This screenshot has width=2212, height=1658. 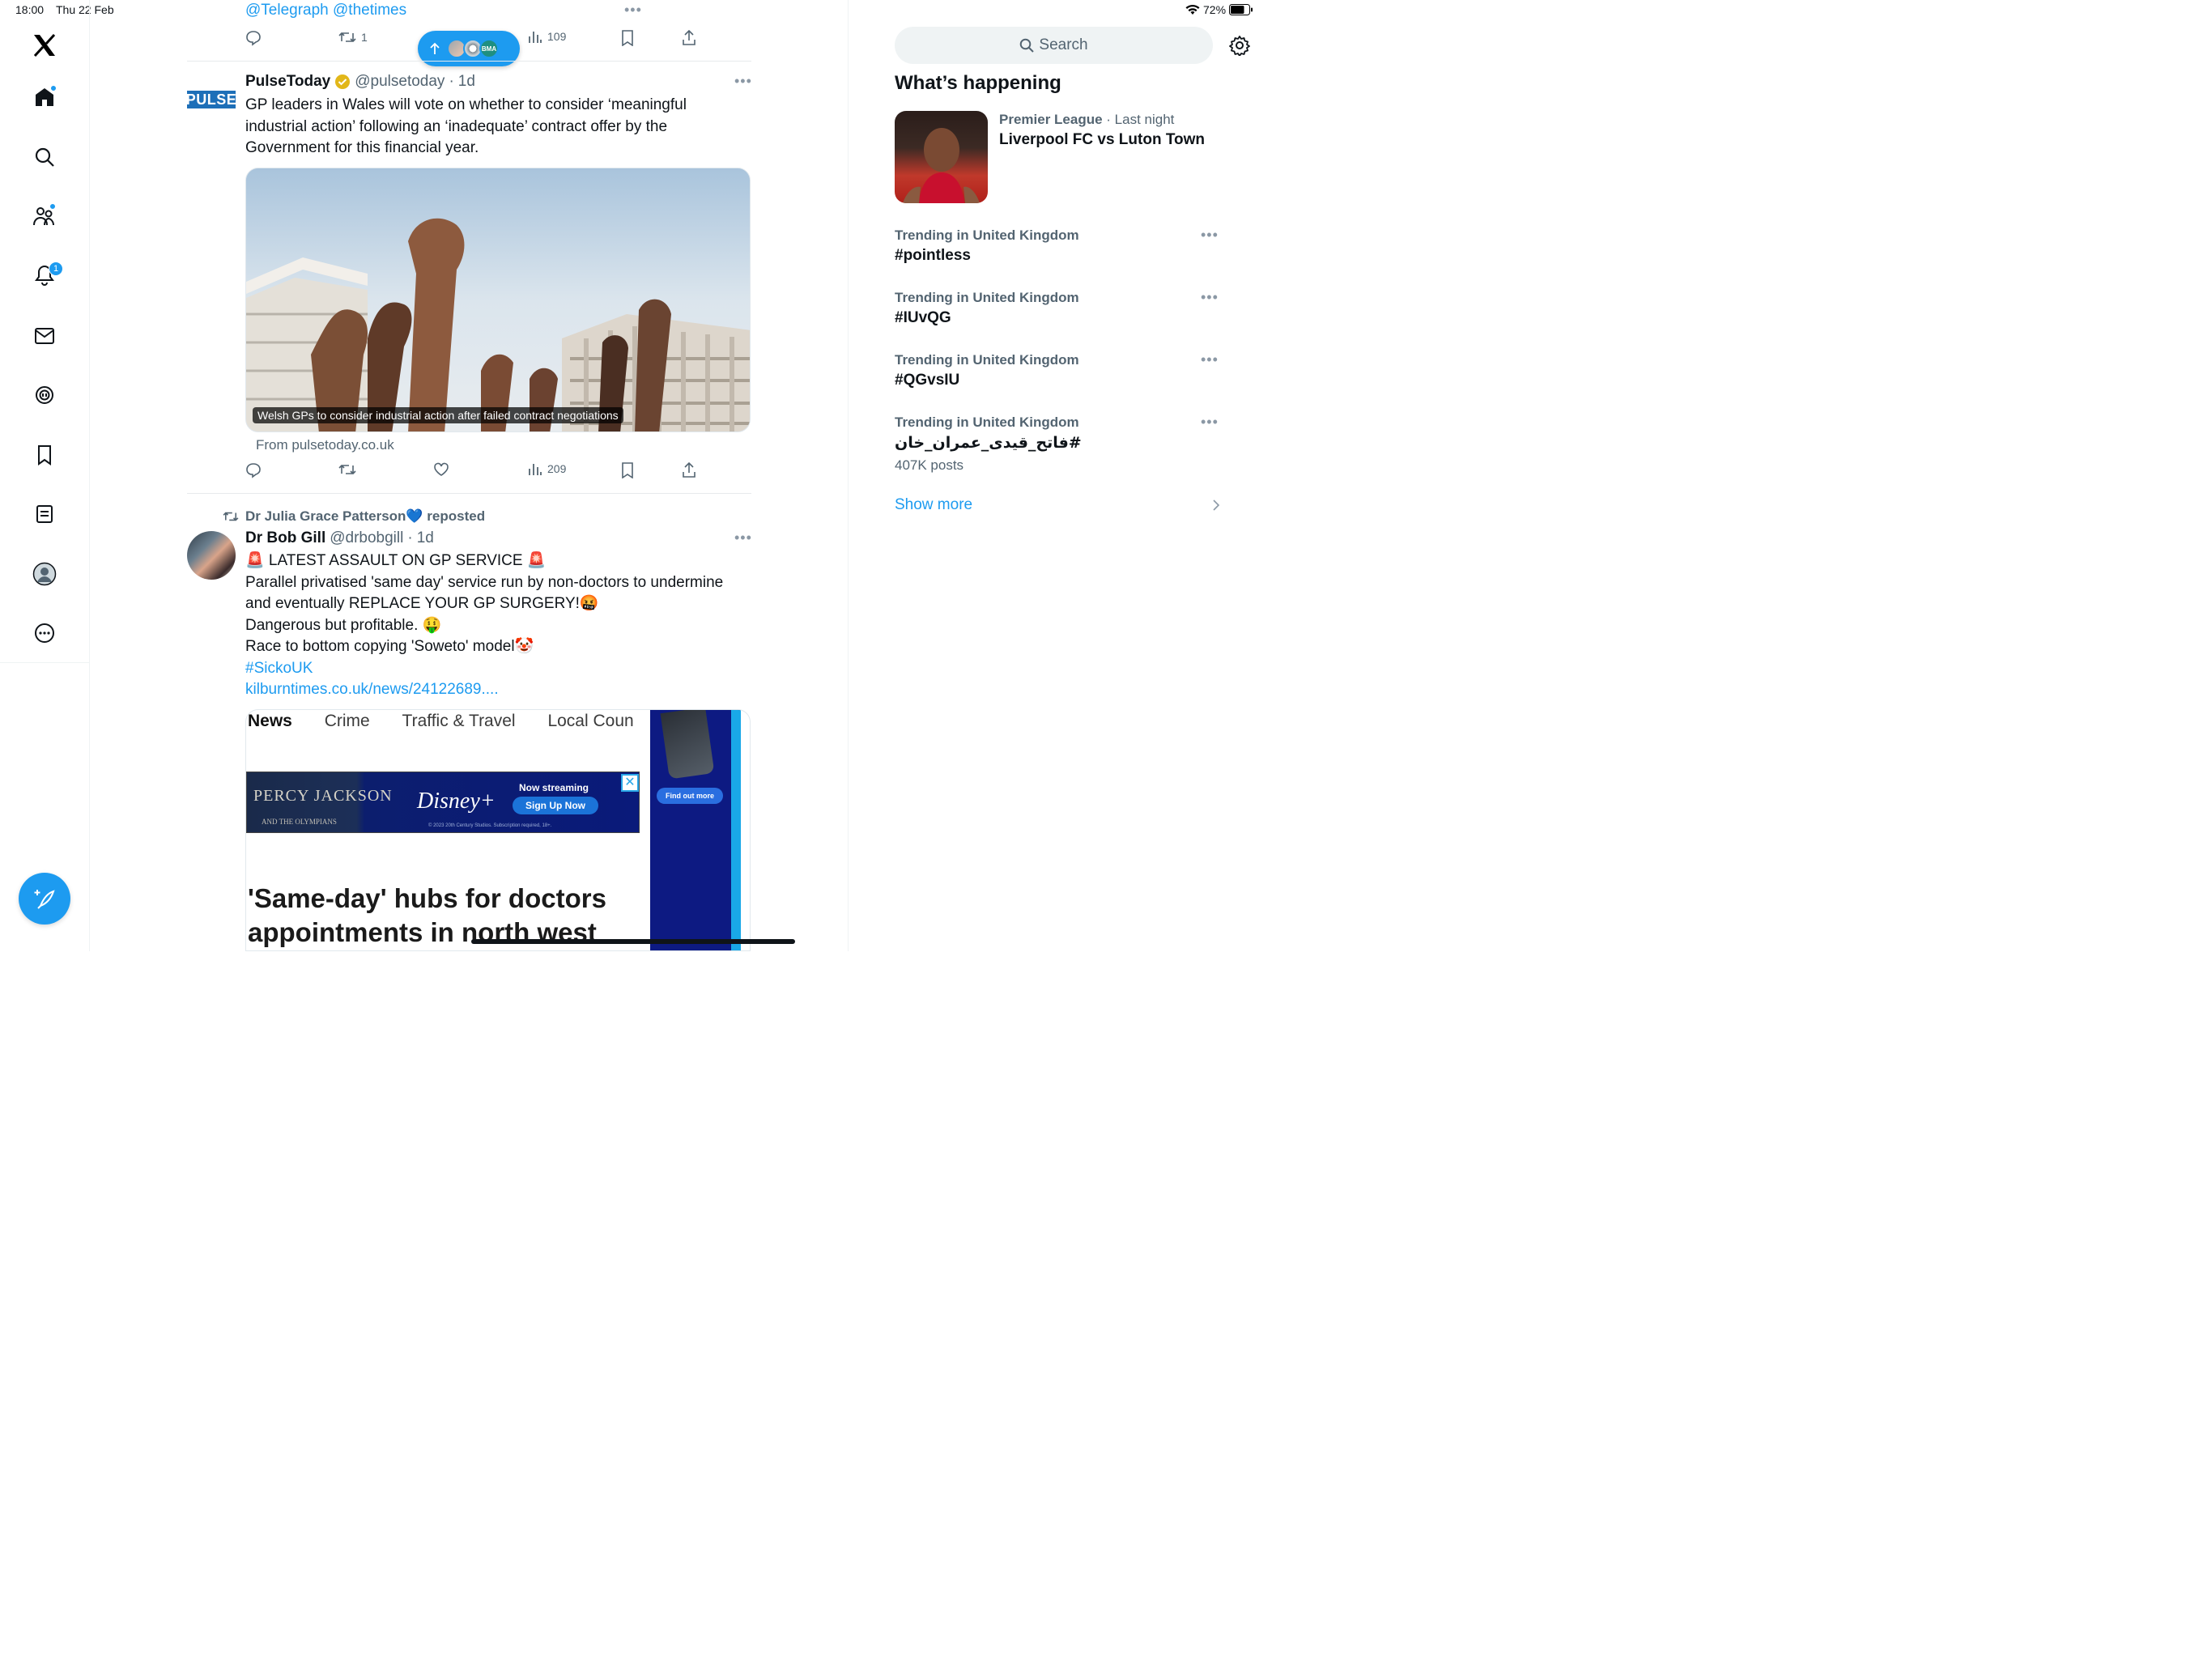 What do you see at coordinates (1102, 140) in the screenshot?
I see `featured-trend-title: Liverpool FC vs Luton Town` at bounding box center [1102, 140].